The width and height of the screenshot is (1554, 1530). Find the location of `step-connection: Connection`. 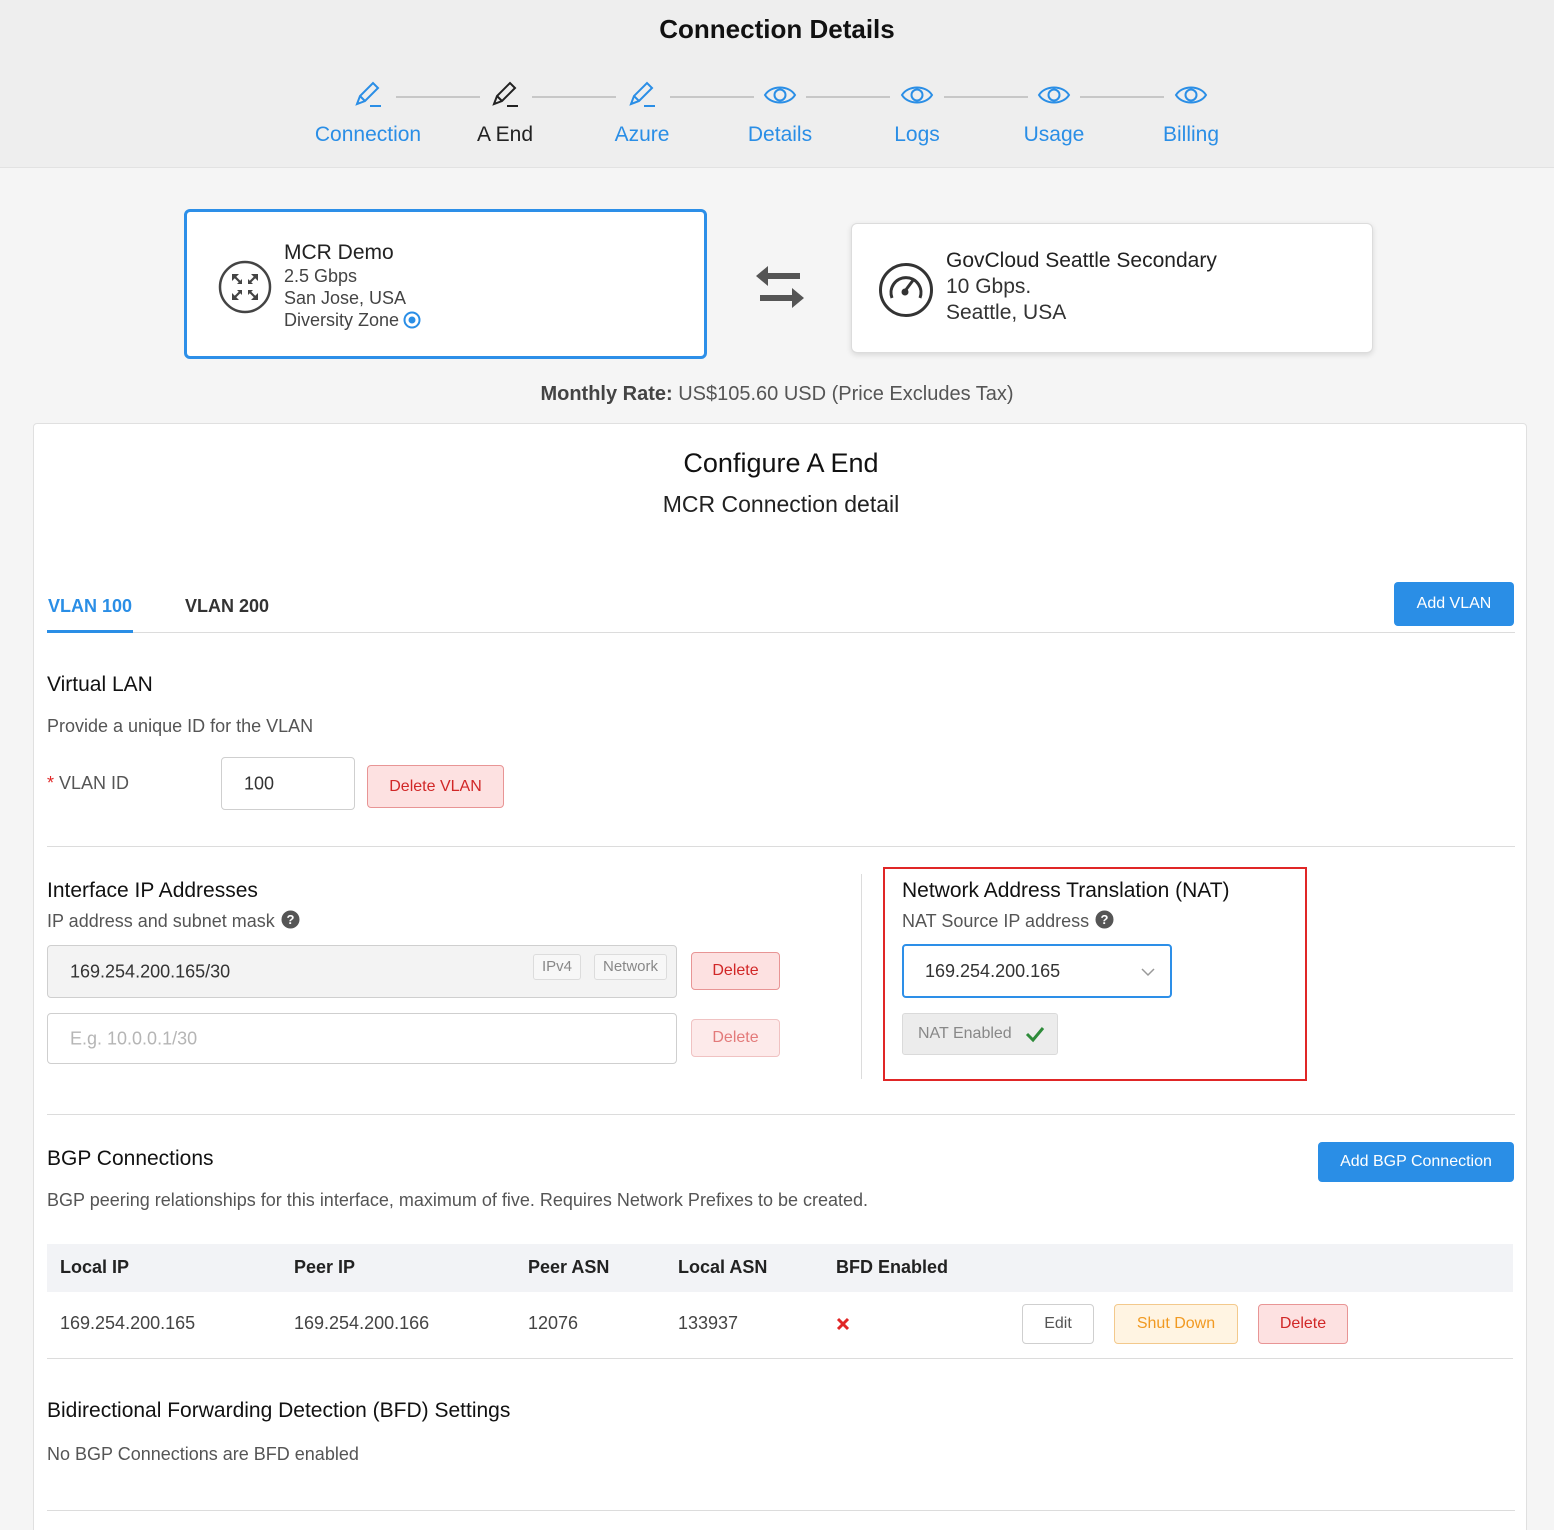

step-connection: Connection is located at coordinates (368, 112).